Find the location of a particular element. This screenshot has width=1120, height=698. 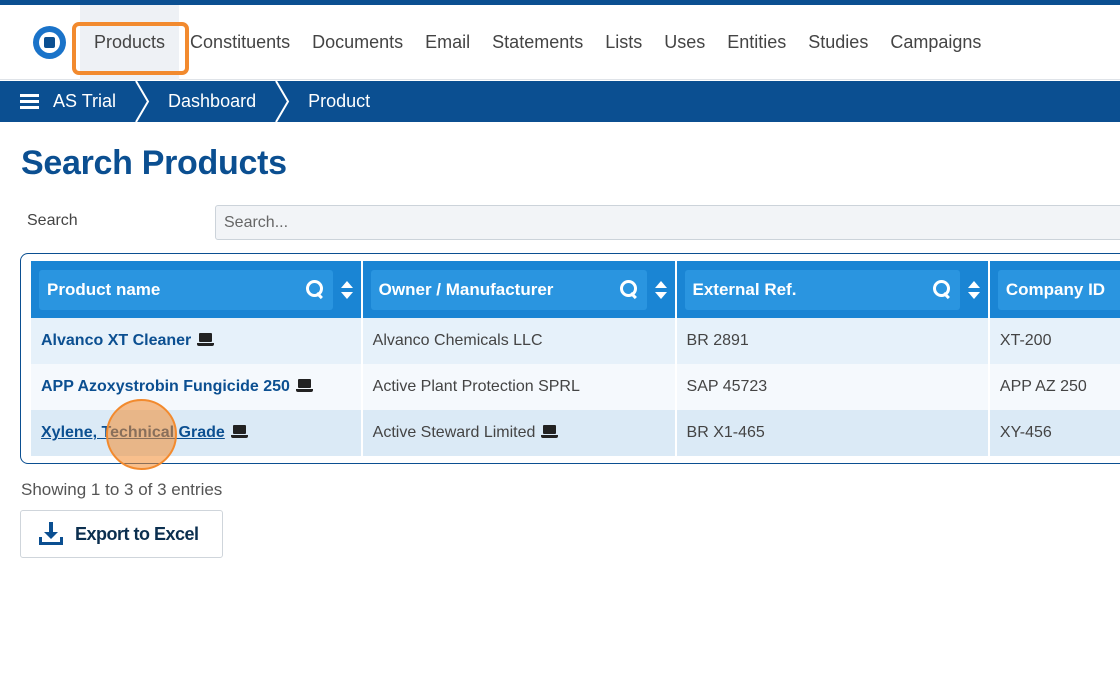

column-header-product-name: Product name is located at coordinates (197, 289).